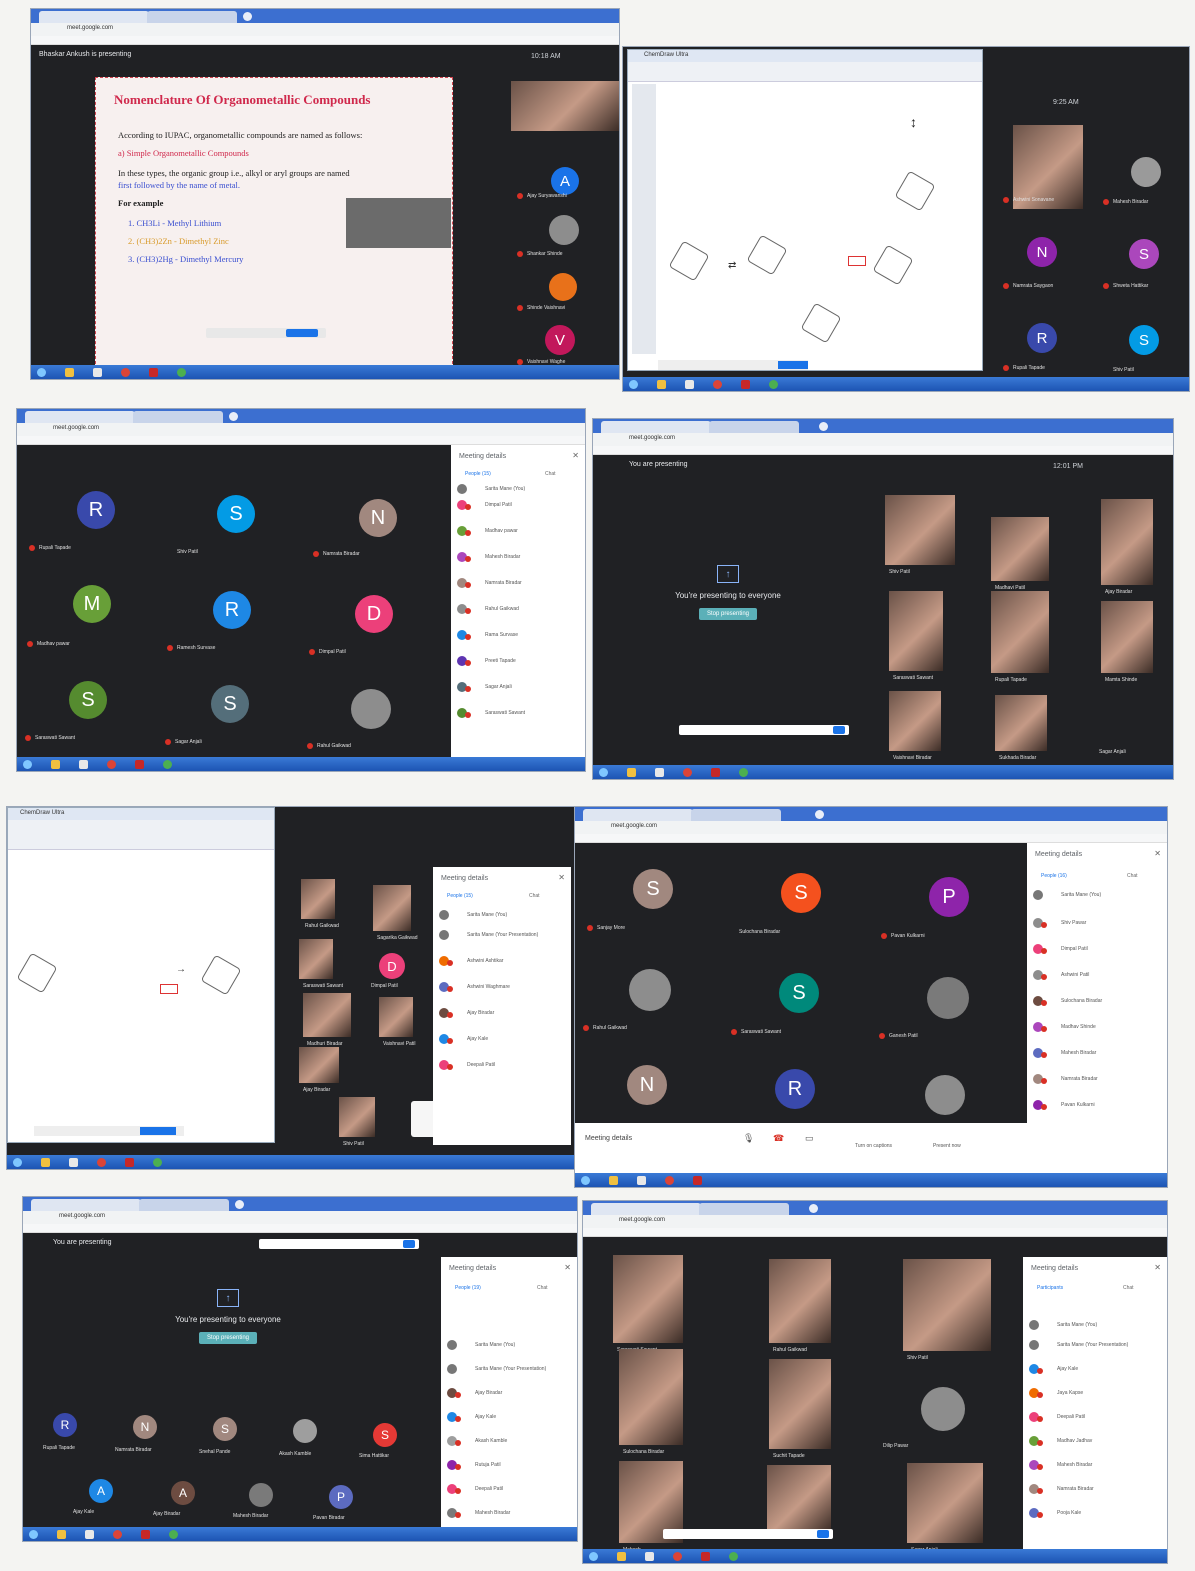 This screenshot has height=1571, width=1195. Describe the element at coordinates (1050, 1288) in the screenshot. I see `people-tab: Participants` at that location.